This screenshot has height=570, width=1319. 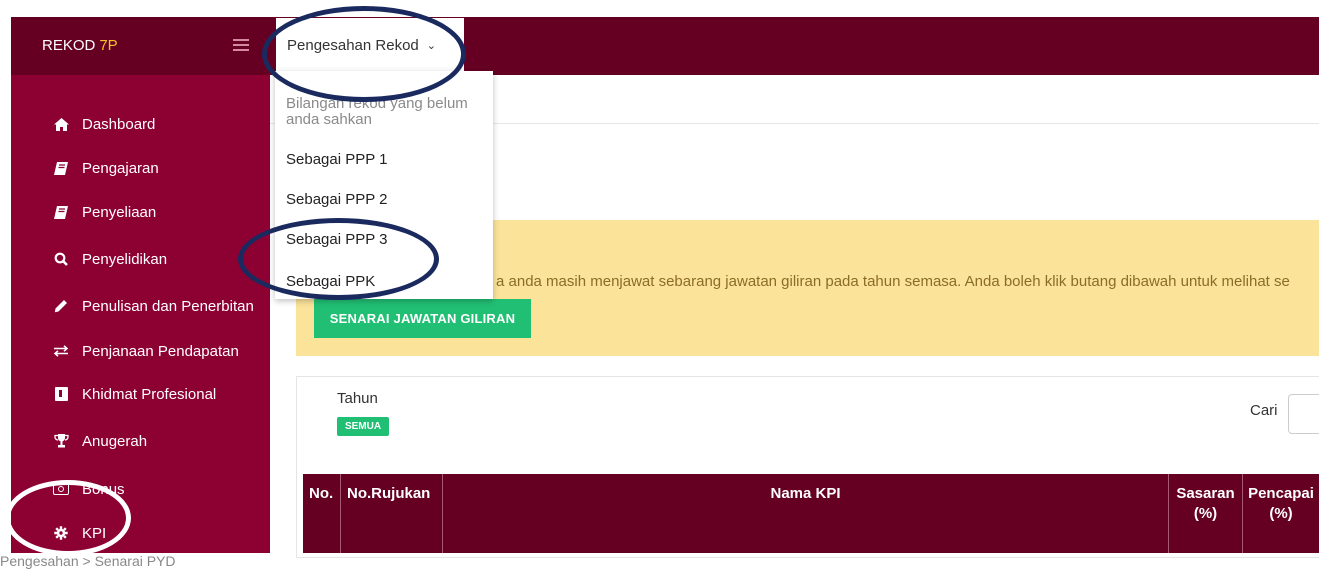 I want to click on table-header-nama-kpi: Nama KPI, so click(x=806, y=513).